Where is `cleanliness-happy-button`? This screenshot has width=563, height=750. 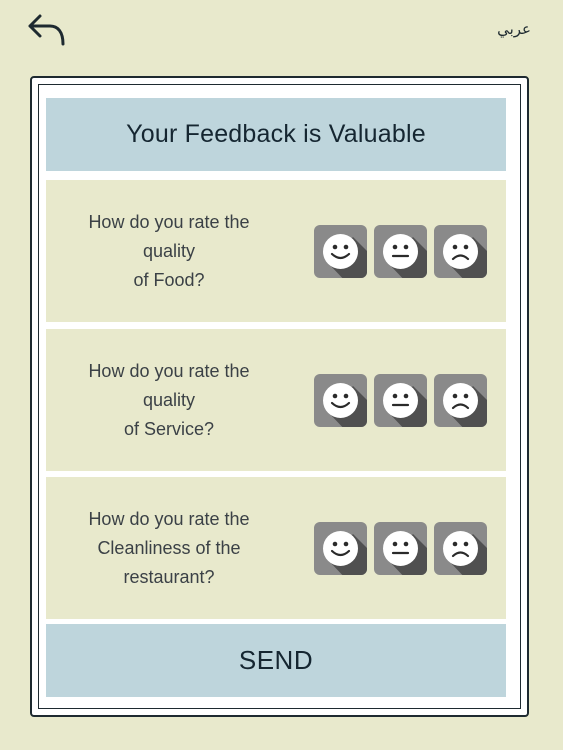 cleanliness-happy-button is located at coordinates (340, 548).